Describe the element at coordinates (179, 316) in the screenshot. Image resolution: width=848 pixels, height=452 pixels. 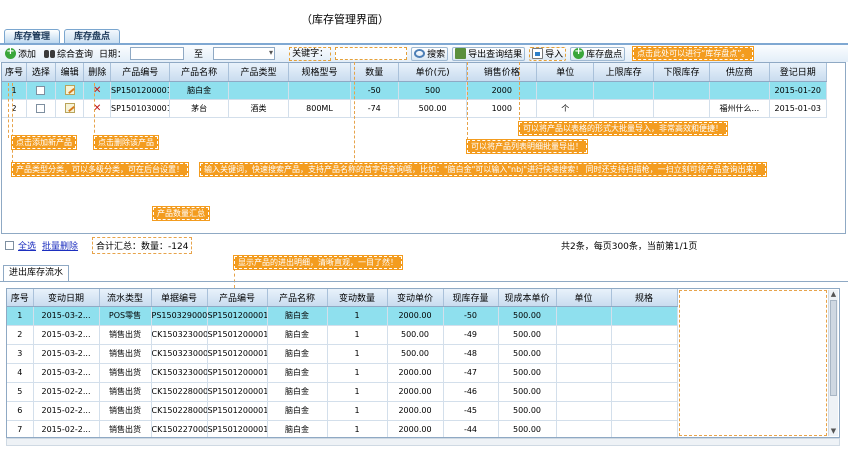
I see `cell-doc: PS1503290001` at that location.